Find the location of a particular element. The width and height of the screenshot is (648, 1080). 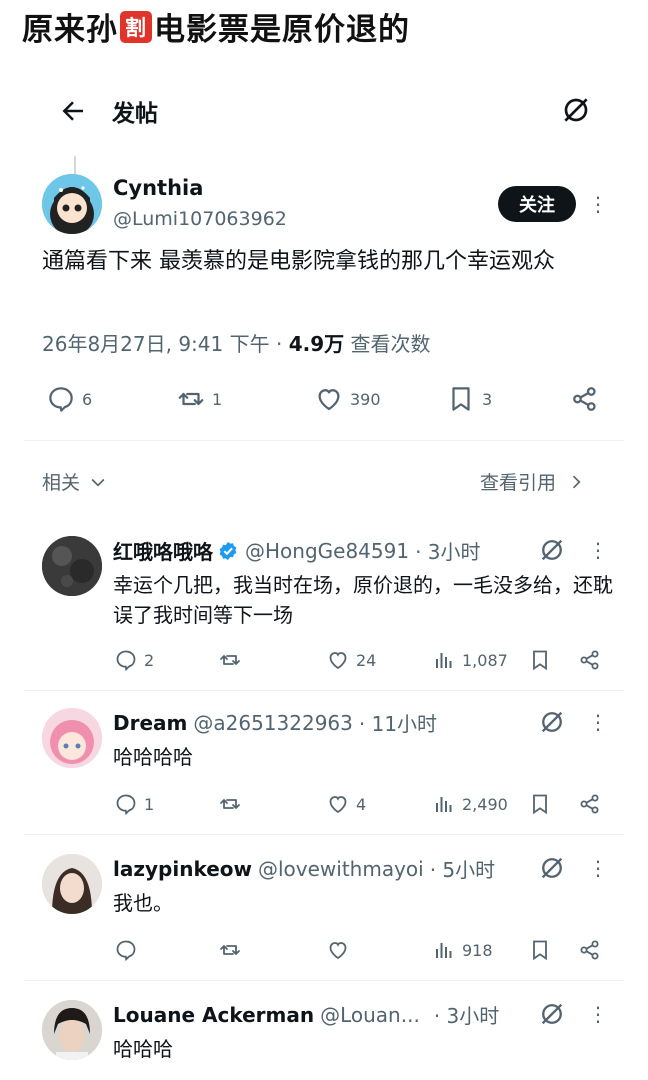

bookmark-button: 3 is located at coordinates (469, 399).